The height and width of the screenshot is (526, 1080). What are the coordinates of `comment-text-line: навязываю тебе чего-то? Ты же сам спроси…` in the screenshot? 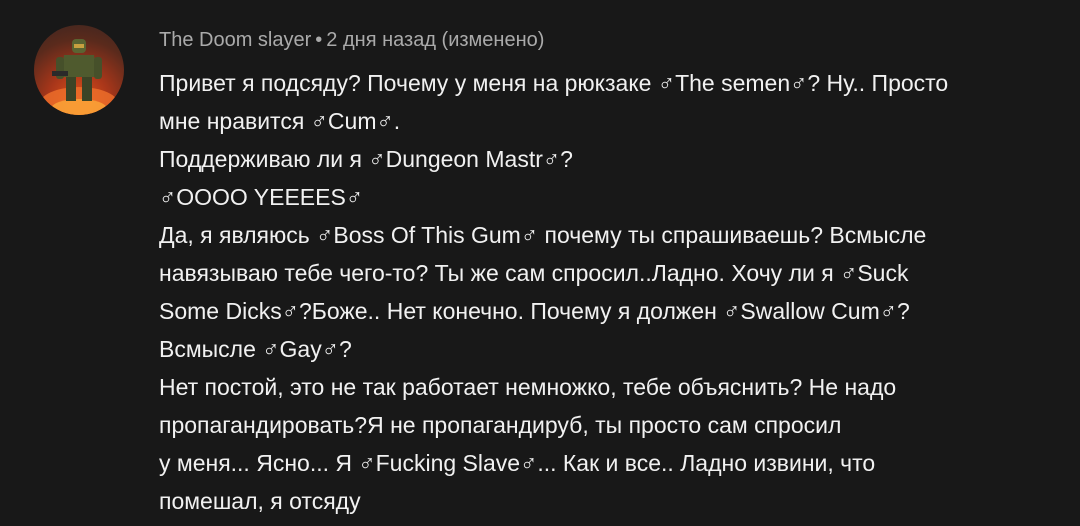 It's located at (534, 273).